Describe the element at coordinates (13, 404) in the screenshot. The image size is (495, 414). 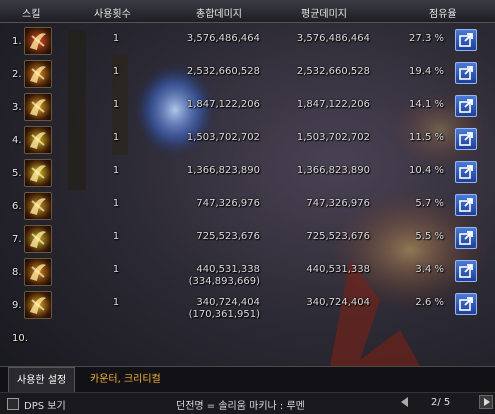
I see `dps-checkbox` at that location.